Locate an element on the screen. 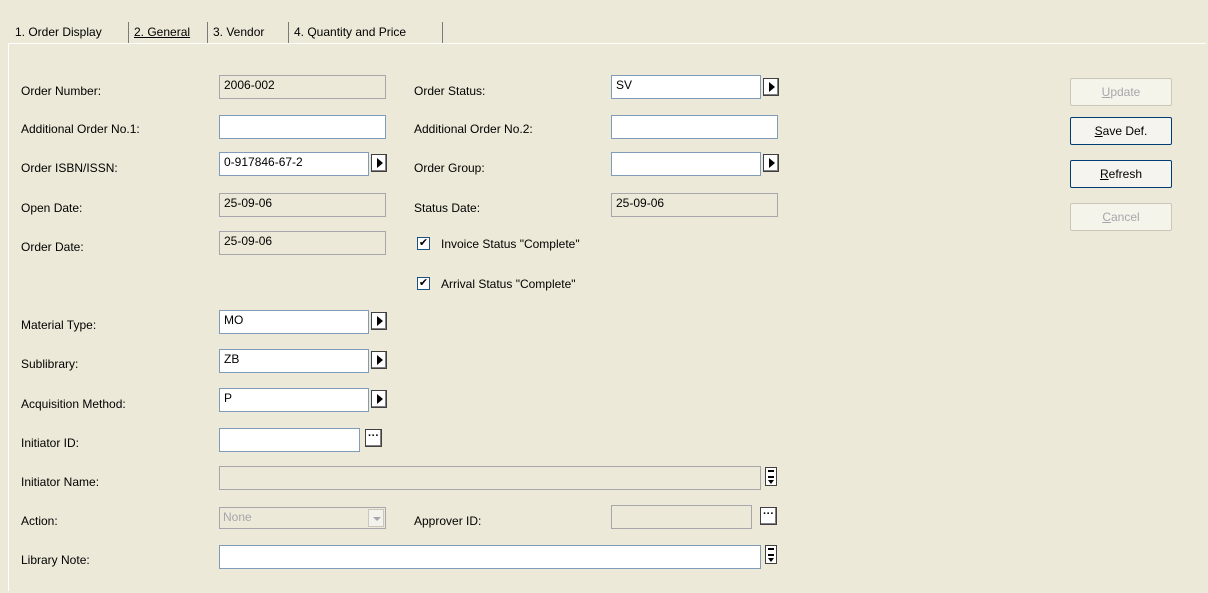 The width and height of the screenshot is (1208, 593). order-date-field: 25-09-06 is located at coordinates (302, 243).